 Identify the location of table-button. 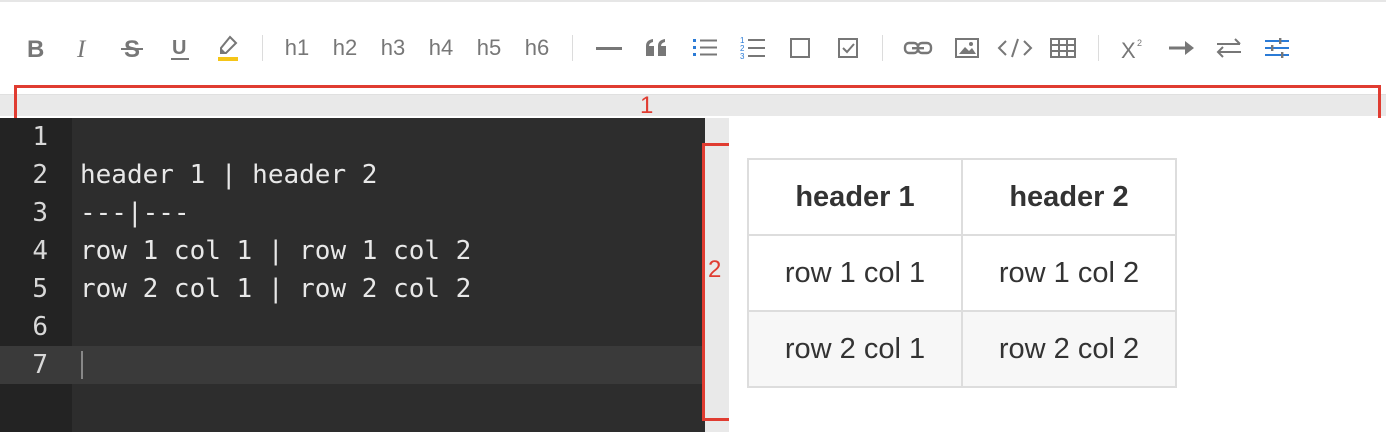
(1063, 48).